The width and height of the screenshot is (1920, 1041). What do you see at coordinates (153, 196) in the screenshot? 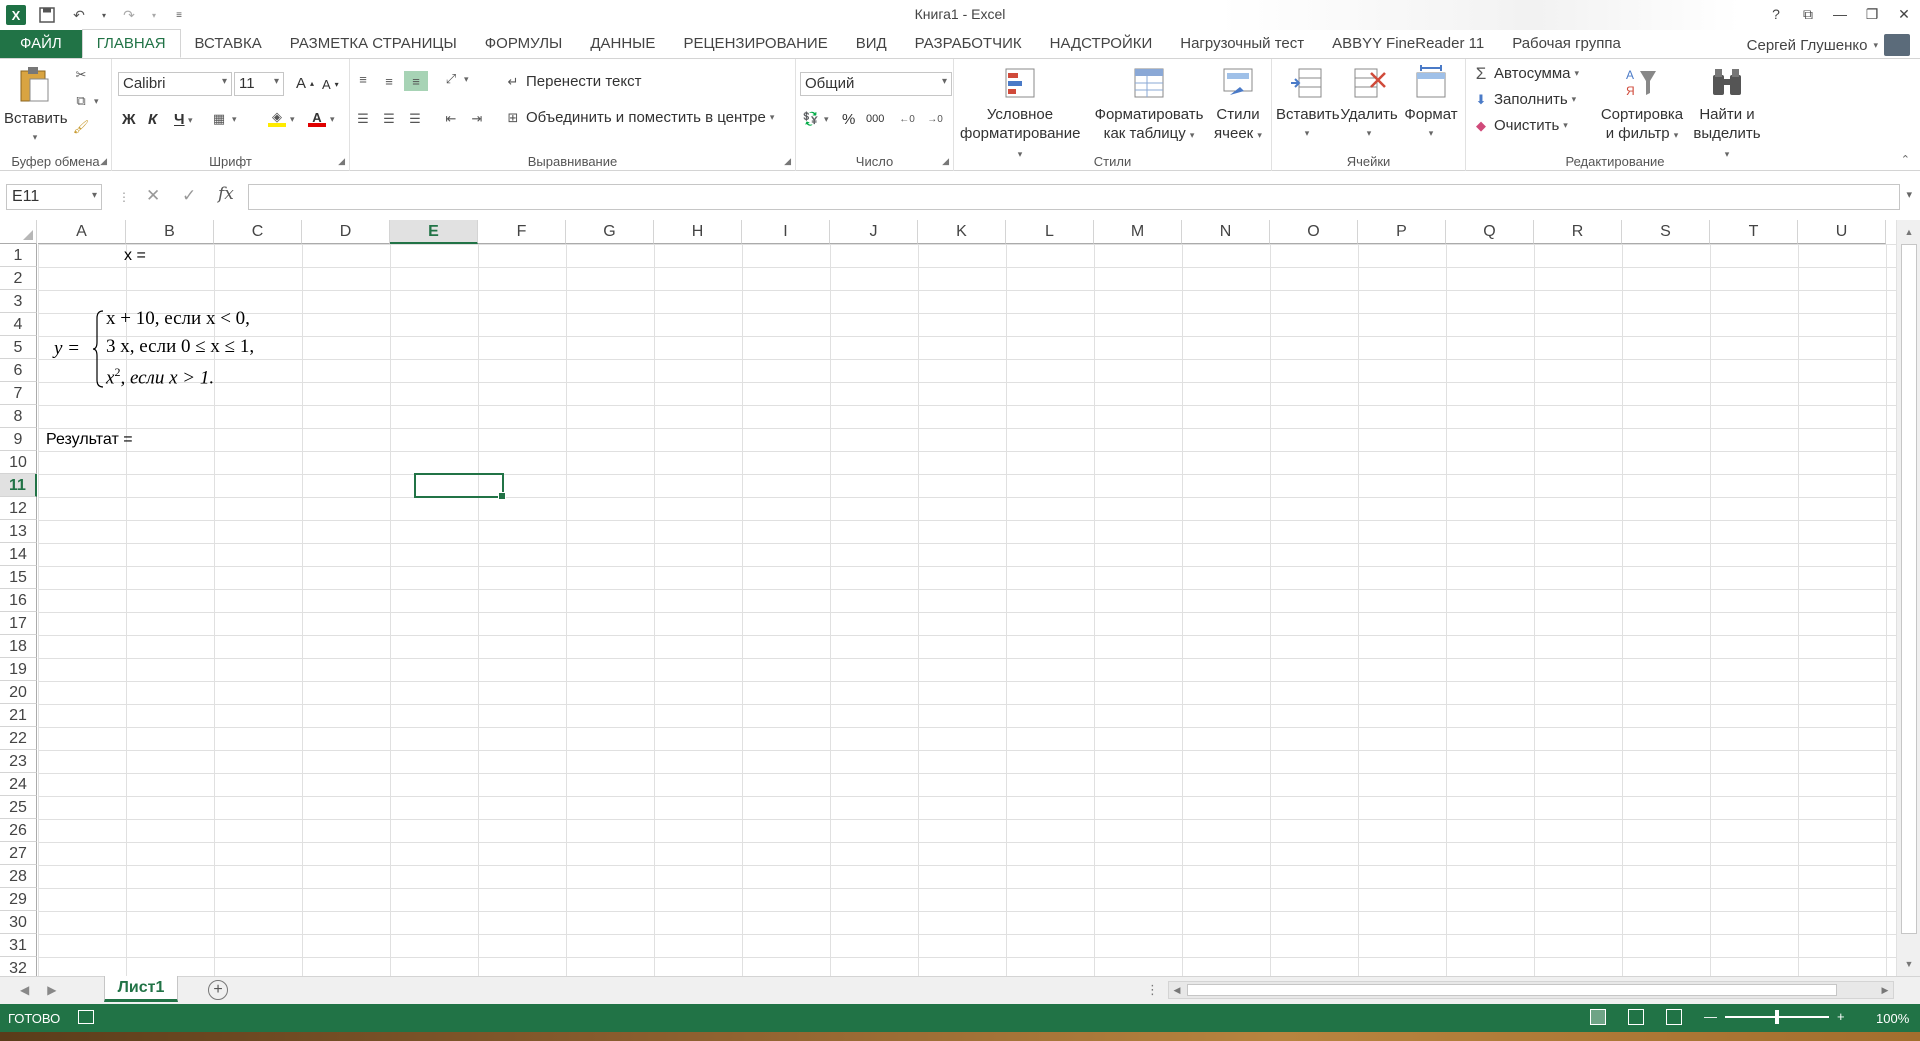
I see `cancel-entry-icon: ✕` at bounding box center [153, 196].